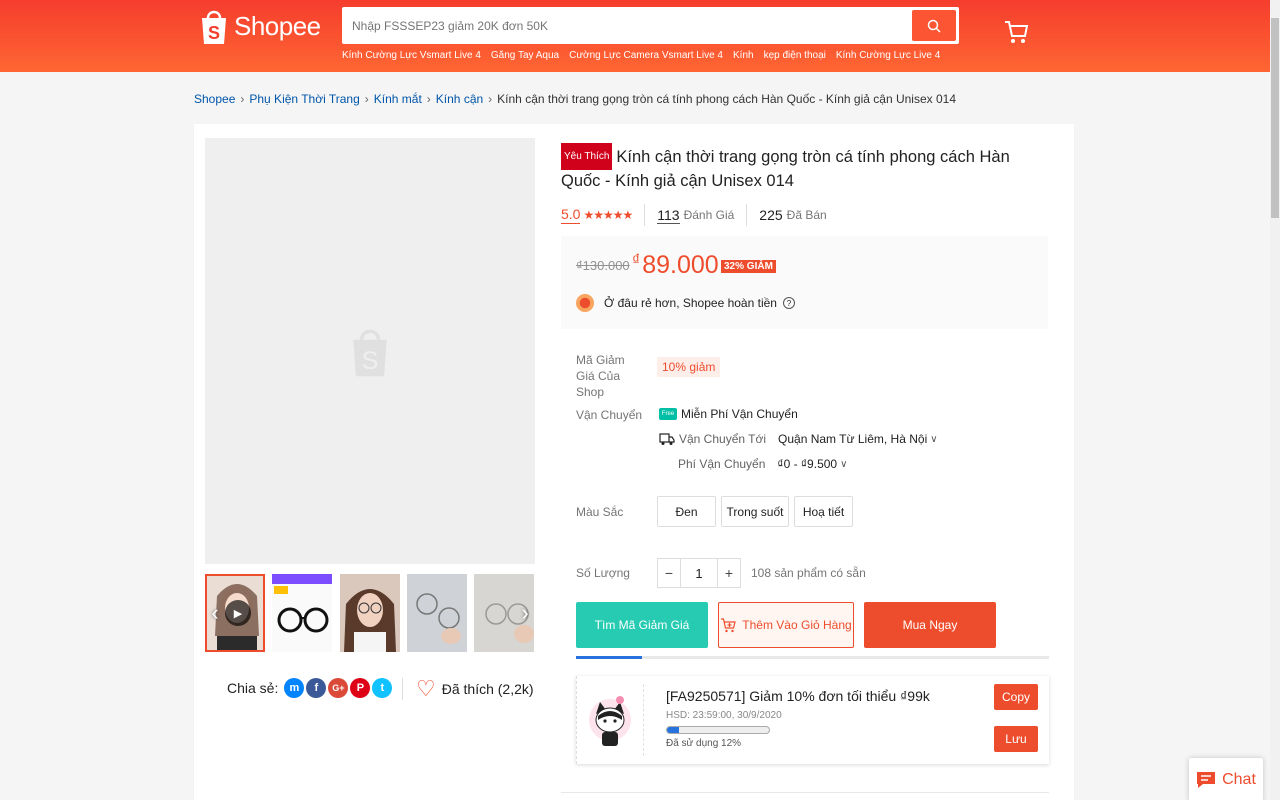  I want to click on breadcrumb-link: Shopee, so click(214, 99).